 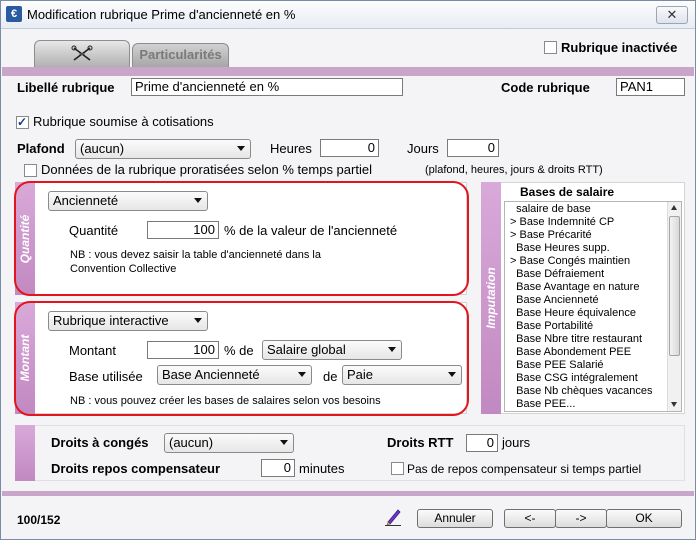 I want to click on bases-list-item: > Base Précarité, so click(x=551, y=235).